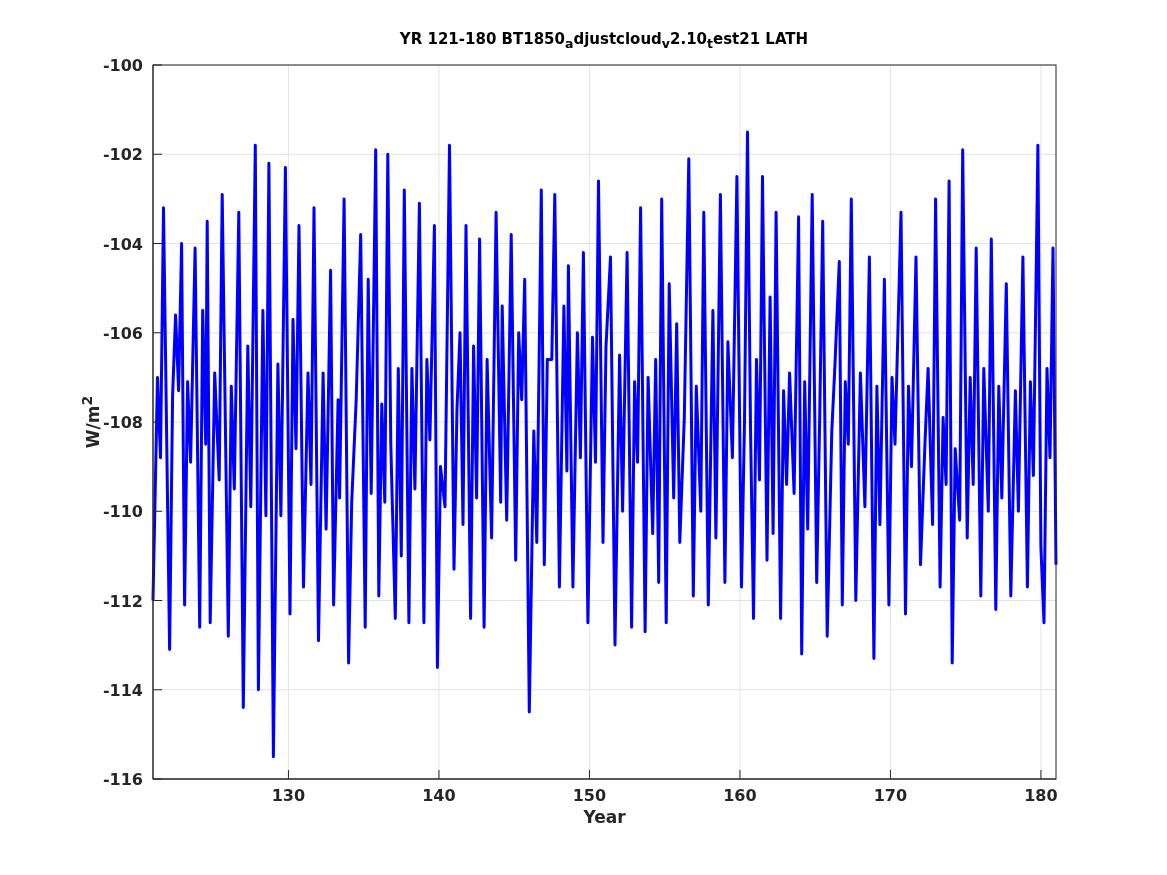  I want to click on x-tick-label: 150, so click(589, 795).